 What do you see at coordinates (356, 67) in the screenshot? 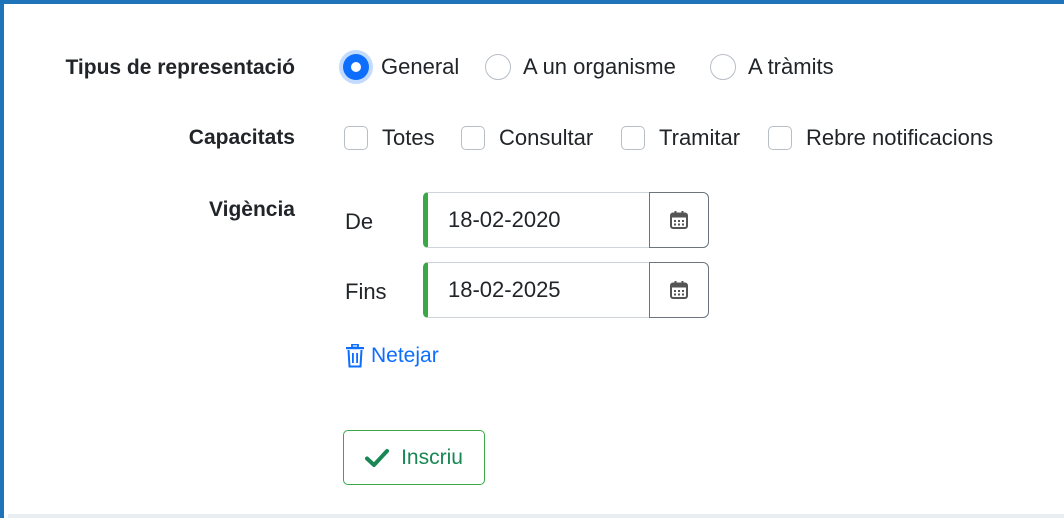
I see `radio-general-input` at bounding box center [356, 67].